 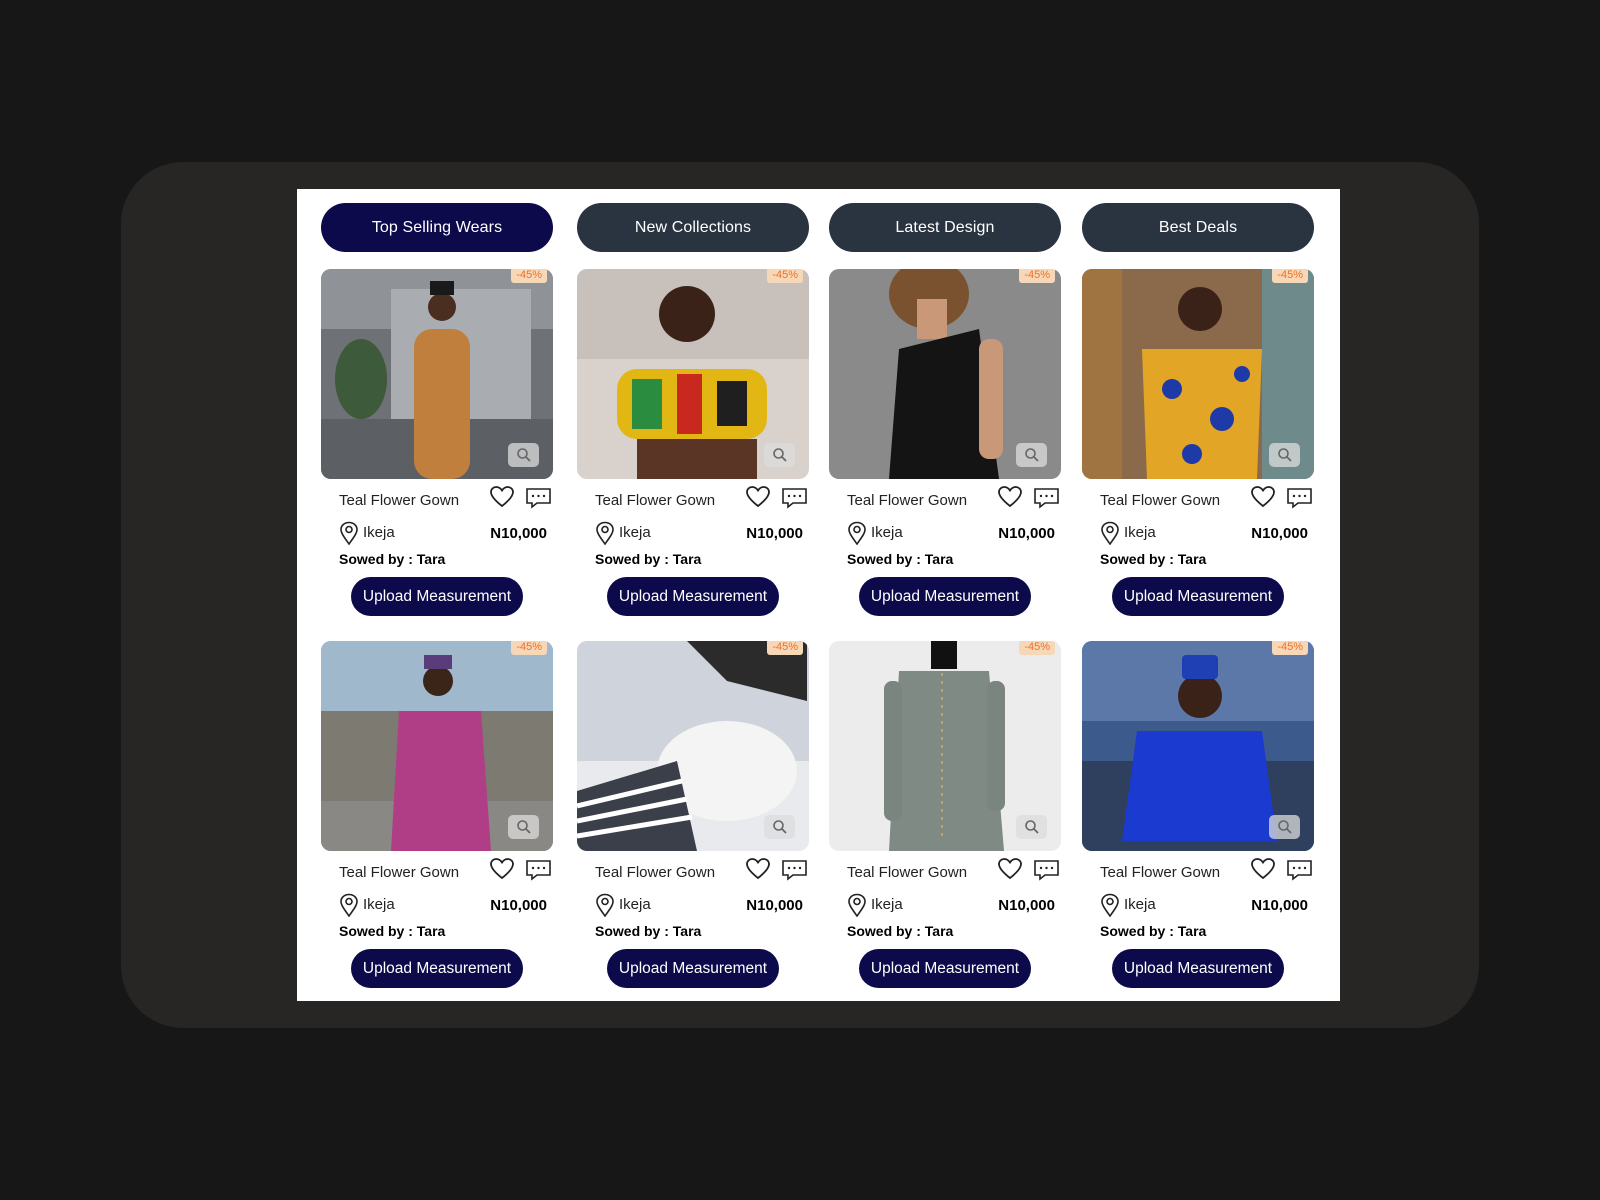 I want to click on tab-new-collections: New Collections, so click(x=693, y=227).